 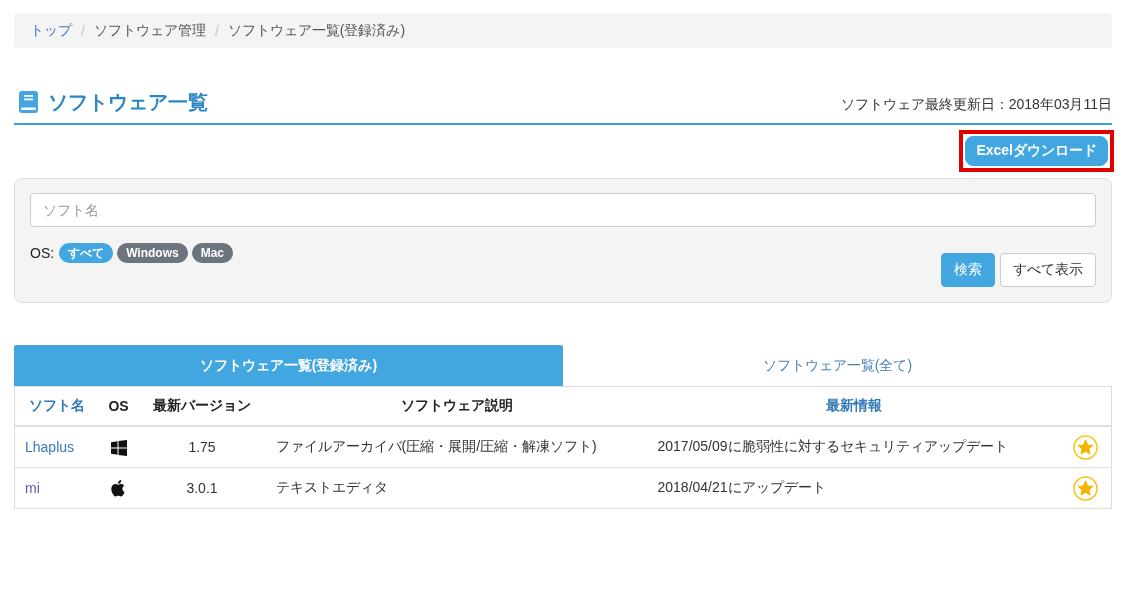 What do you see at coordinates (149, 30) in the screenshot?
I see `breadcrumb-item: ソフトウェア管理` at bounding box center [149, 30].